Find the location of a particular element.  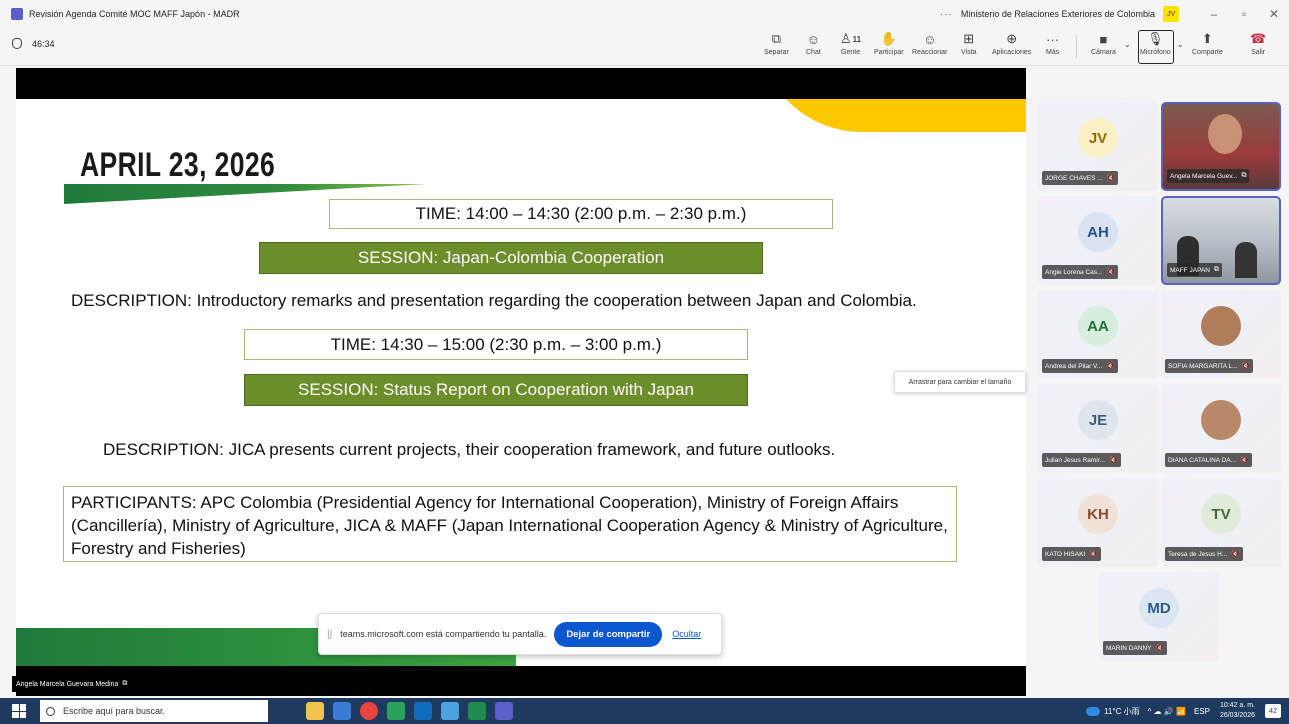

participant-name: MARIN DANNY 🔇 is located at coordinates (1135, 648).